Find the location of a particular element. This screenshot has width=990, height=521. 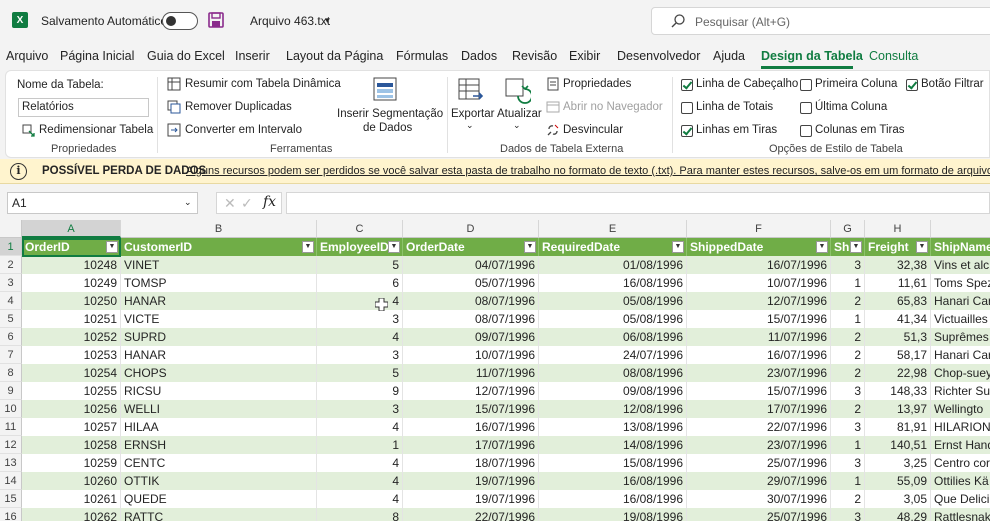

column-title: ShipName is located at coordinates (960, 247).